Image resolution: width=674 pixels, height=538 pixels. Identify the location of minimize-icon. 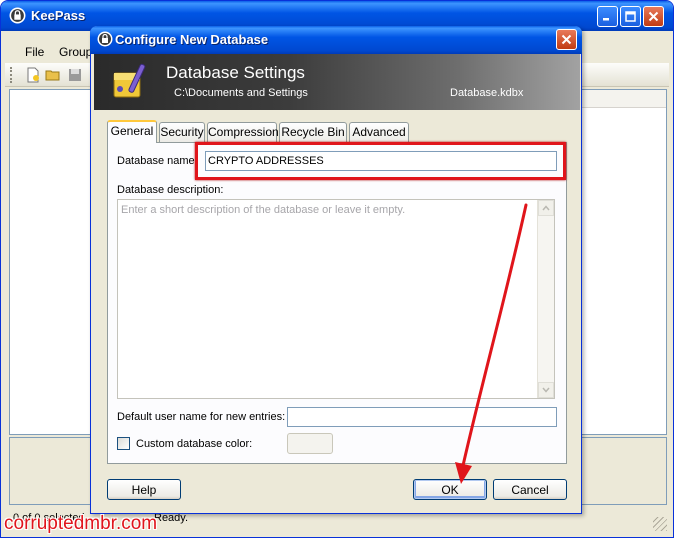
(606, 19).